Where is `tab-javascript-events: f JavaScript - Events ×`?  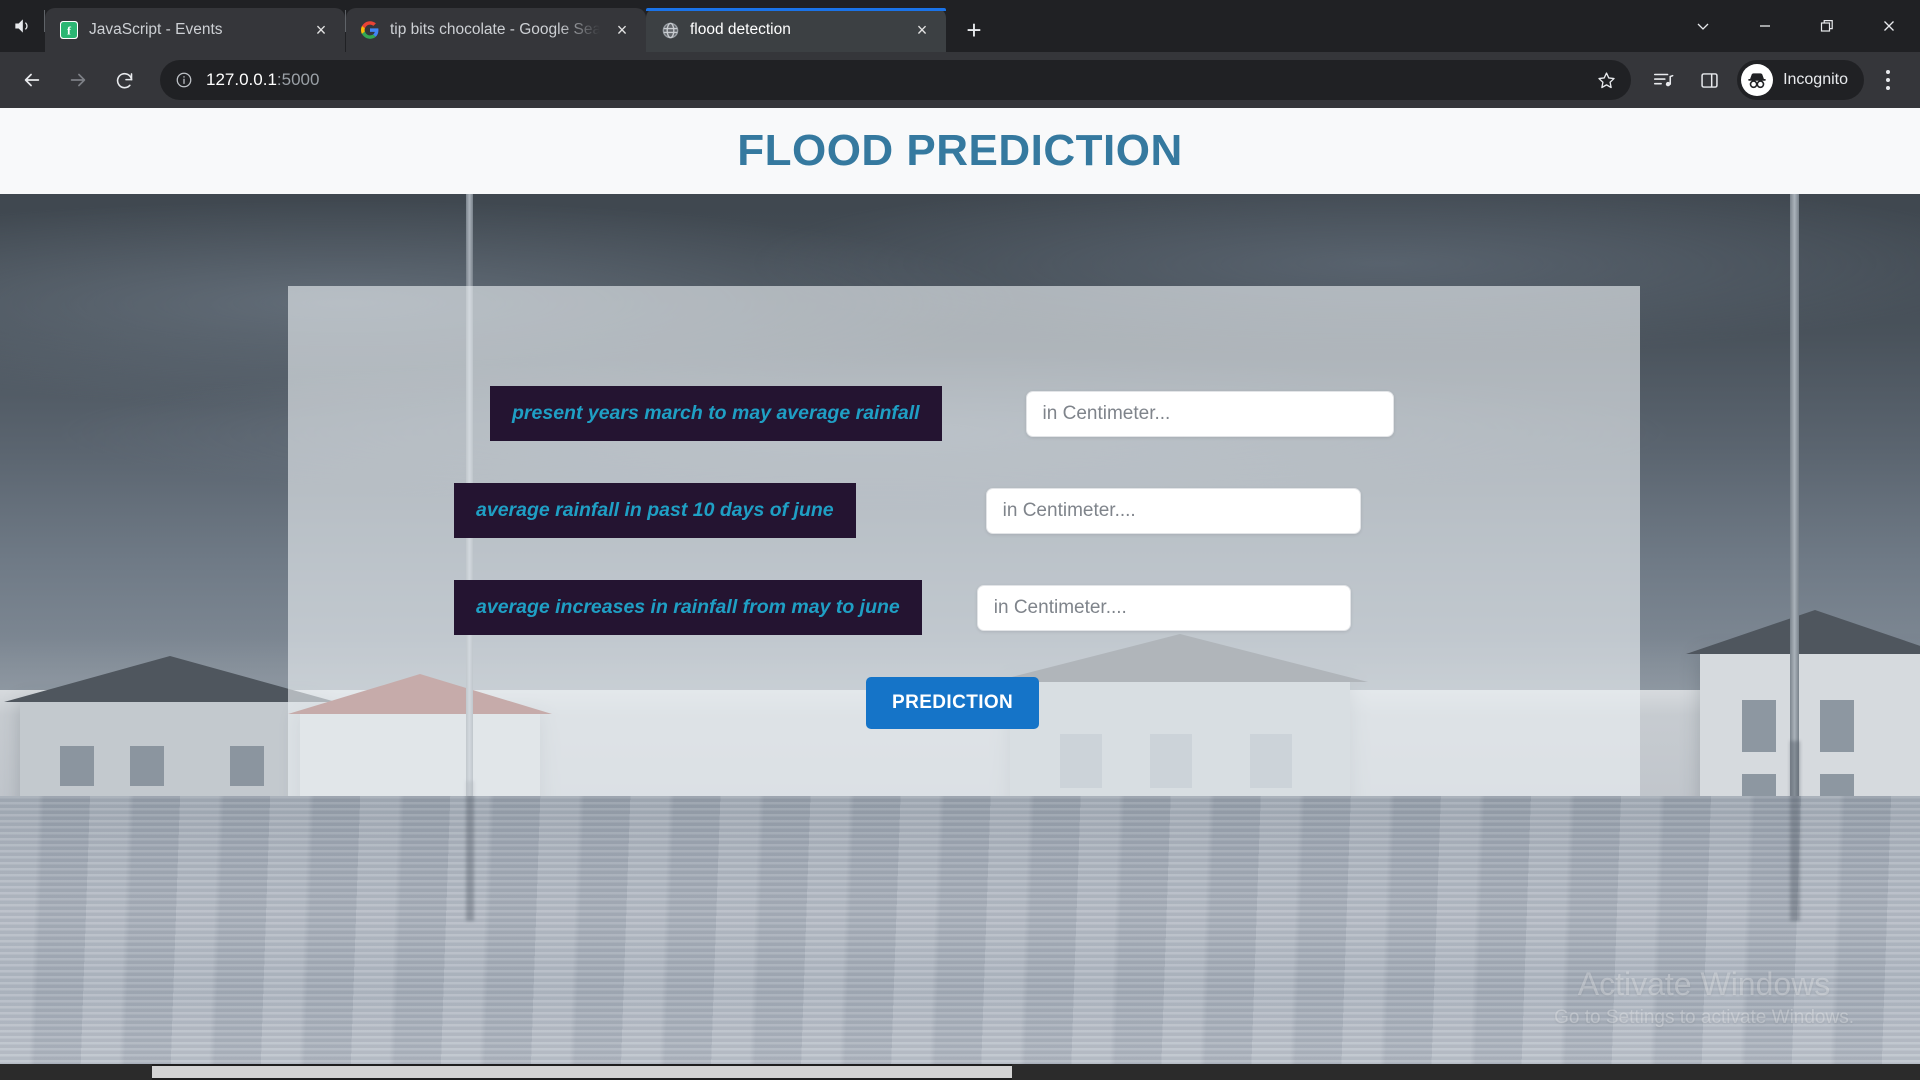 tab-javascript-events: f JavaScript - Events × is located at coordinates (195, 30).